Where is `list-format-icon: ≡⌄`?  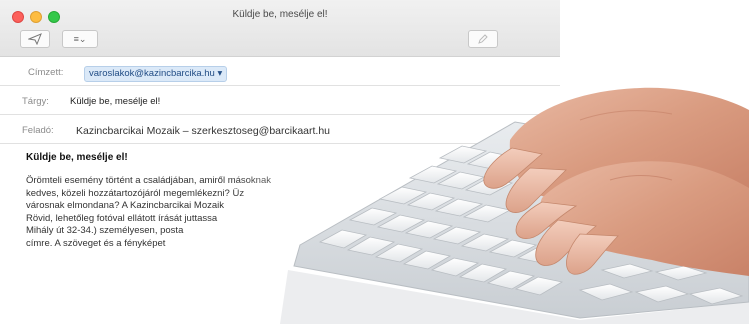
list-format-icon: ≡⌄ is located at coordinates (80, 39).